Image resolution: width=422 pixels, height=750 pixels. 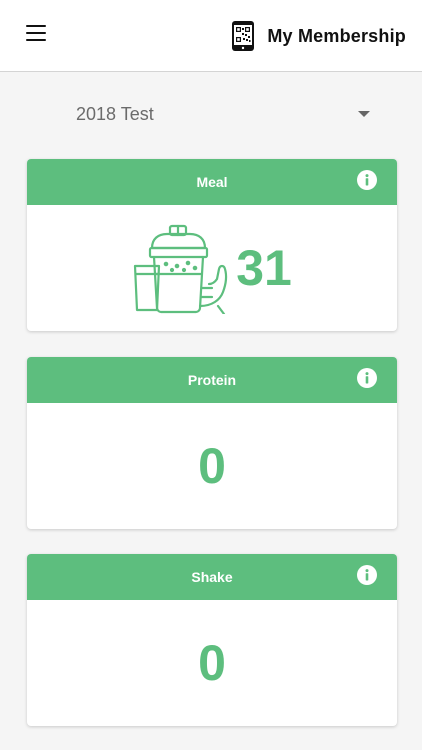 What do you see at coordinates (336, 35) in the screenshot?
I see `membership-label: My Membership` at bounding box center [336, 35].